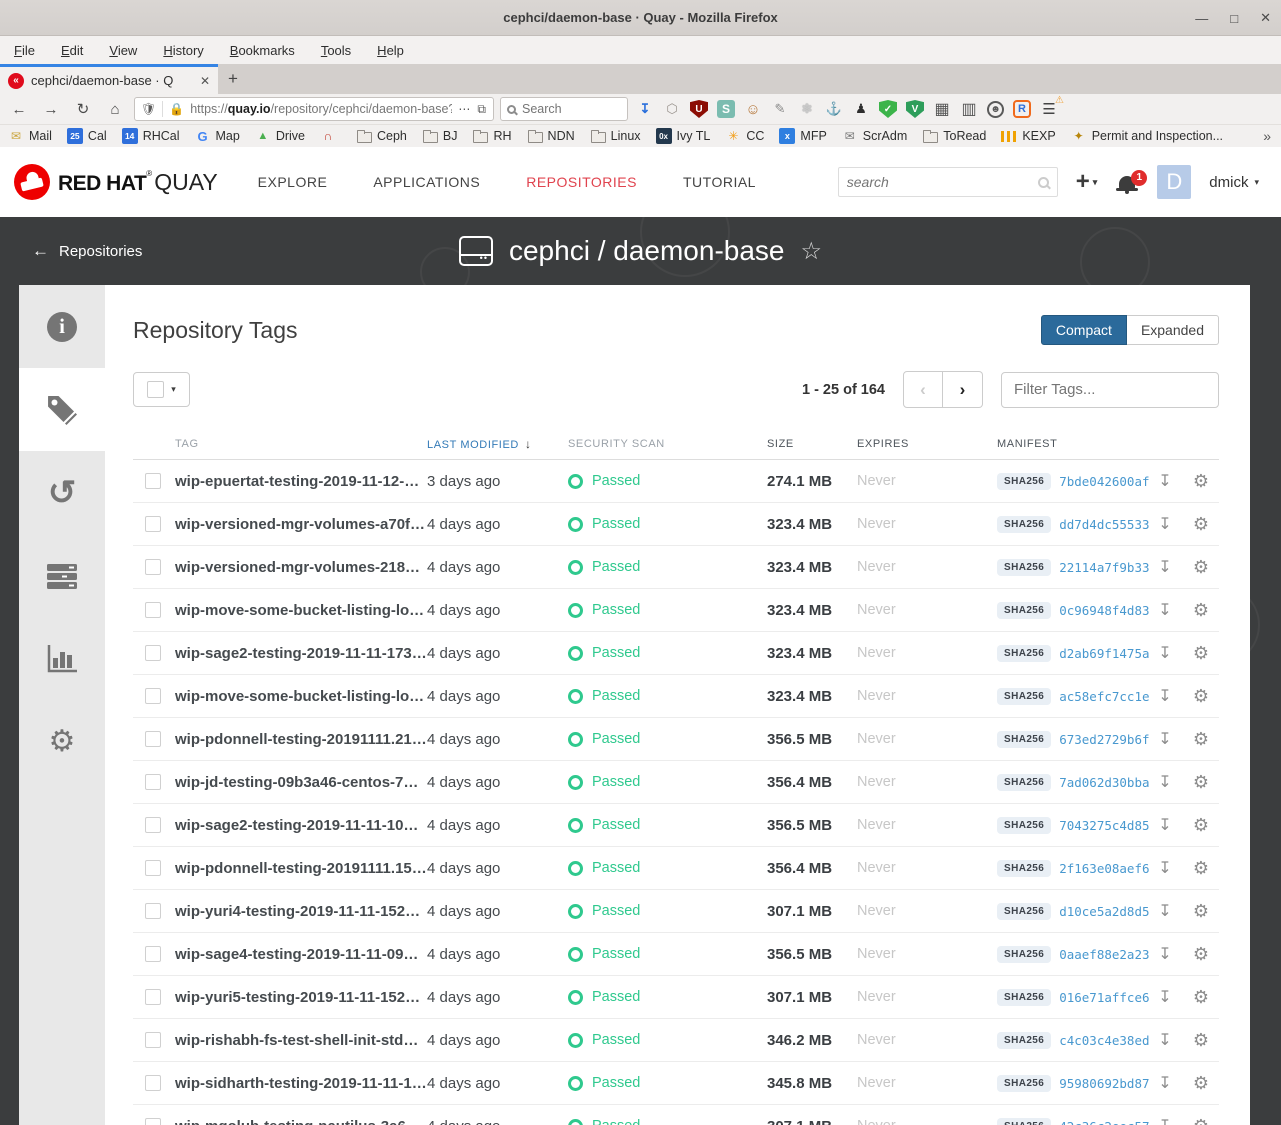 The width and height of the screenshot is (1281, 1125). What do you see at coordinates (148, 109) in the screenshot?
I see `tracking-shield-icon: 🛡` at bounding box center [148, 109].